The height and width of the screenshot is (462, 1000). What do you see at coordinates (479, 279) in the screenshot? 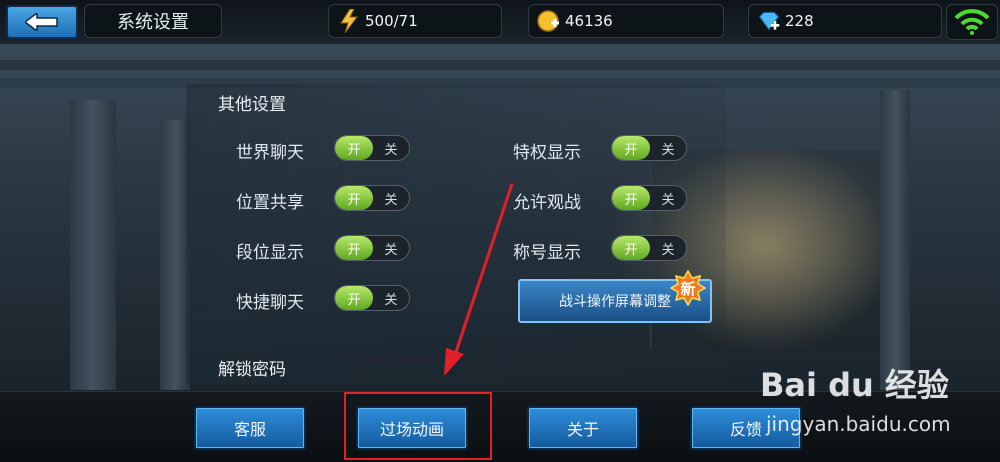
I see `annotation-arrow` at bounding box center [479, 279].